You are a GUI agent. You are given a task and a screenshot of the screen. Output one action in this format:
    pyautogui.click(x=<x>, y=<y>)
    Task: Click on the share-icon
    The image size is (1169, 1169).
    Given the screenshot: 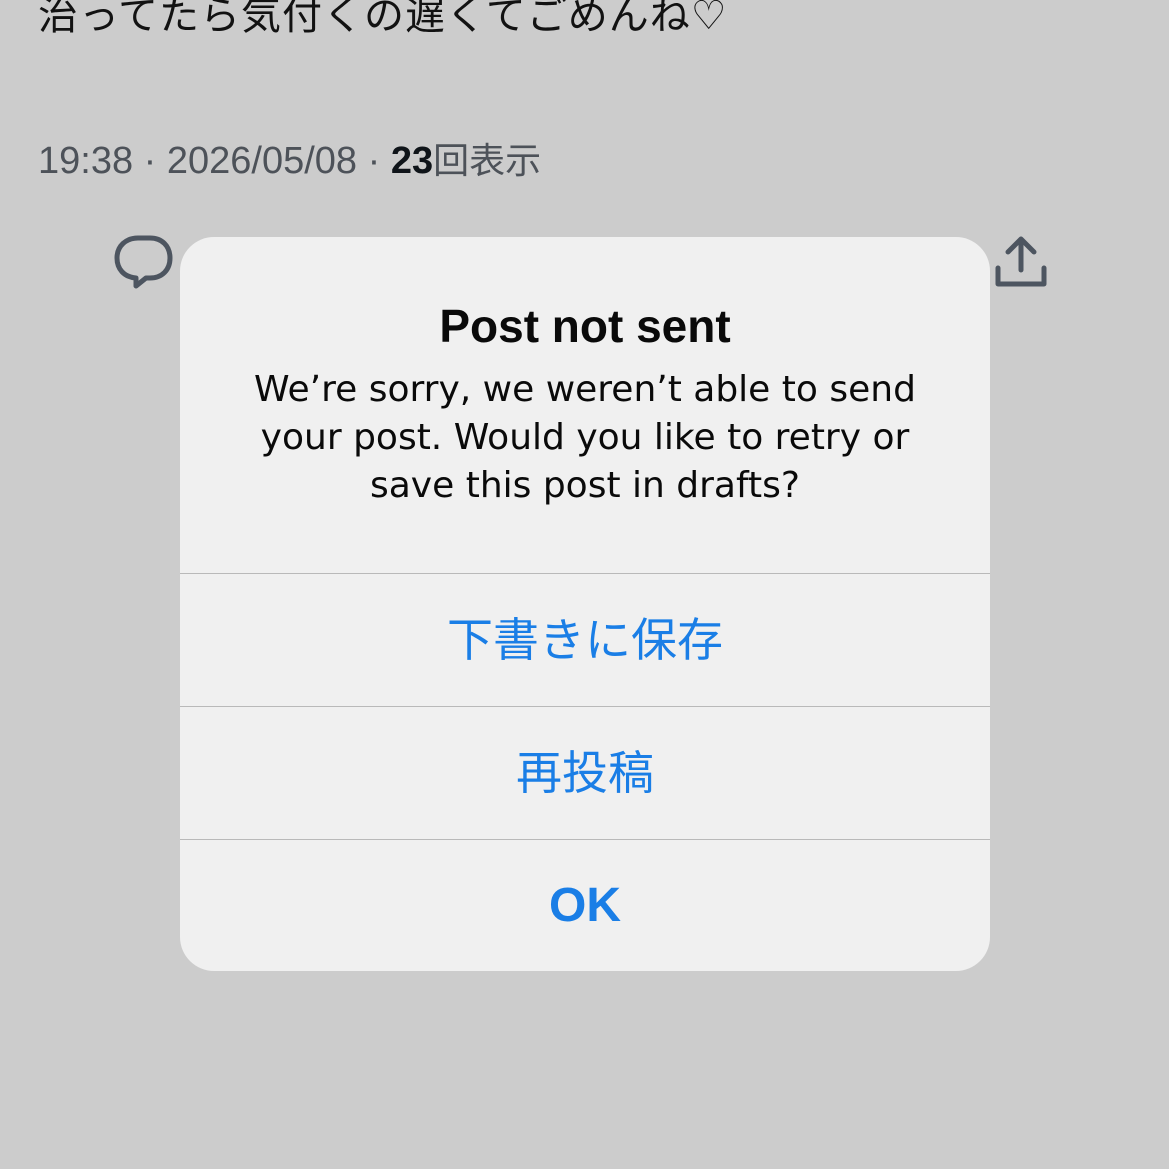 What is the action you would take?
    pyautogui.click(x=1021, y=262)
    